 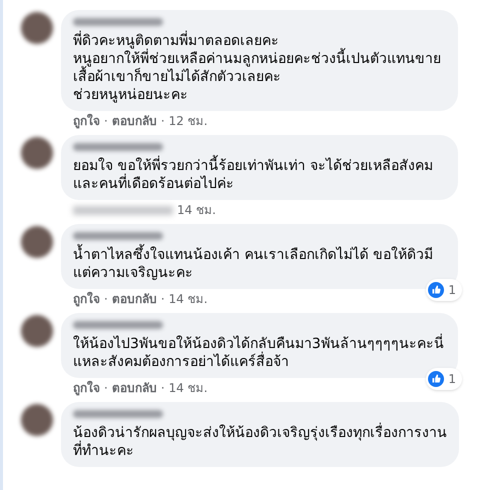 I want to click on comment-text: และคนที่เดือดร้อนต่อไปค่ะ, so click(x=259, y=184).